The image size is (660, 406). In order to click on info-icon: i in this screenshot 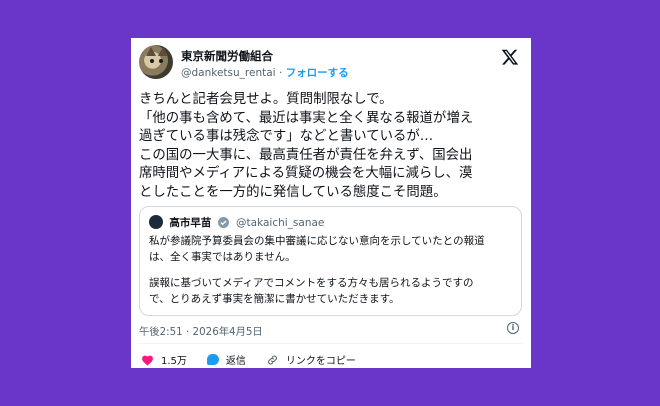, I will do `click(513, 328)`.